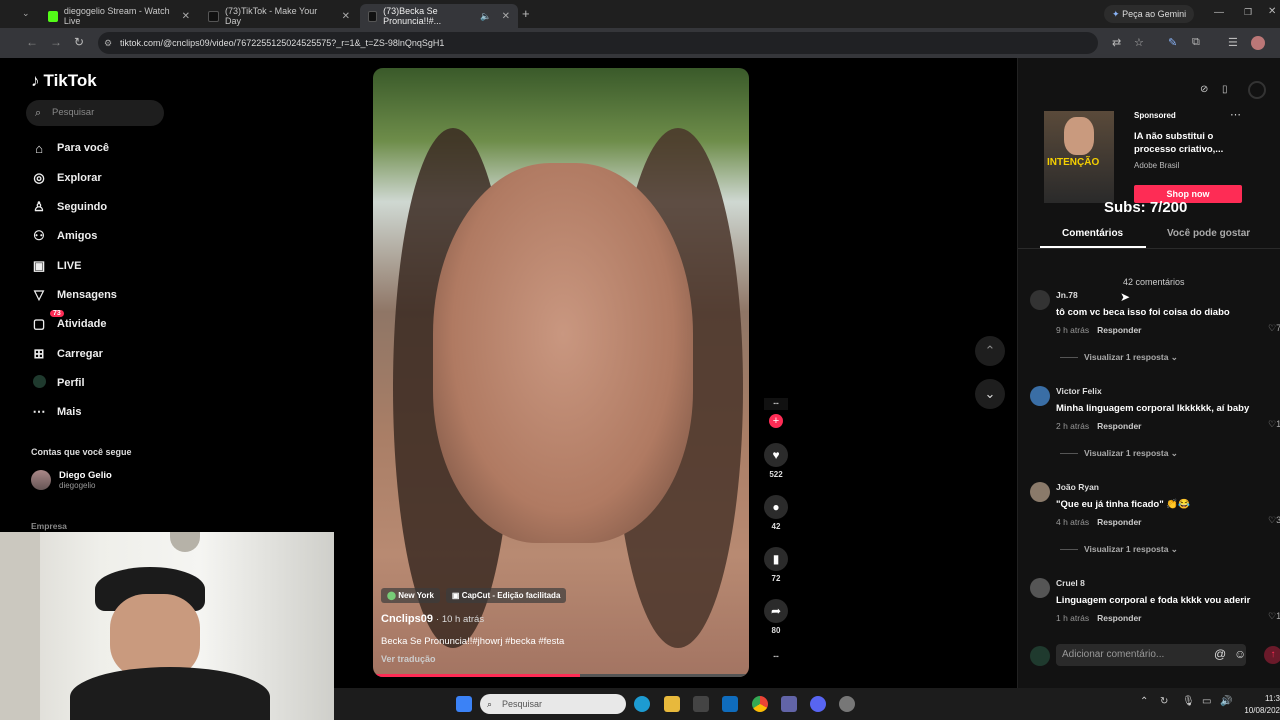 Image resolution: width=1280 pixels, height=720 pixels. Describe the element at coordinates (672, 704) in the screenshot. I see `file-explorer-icon` at that location.